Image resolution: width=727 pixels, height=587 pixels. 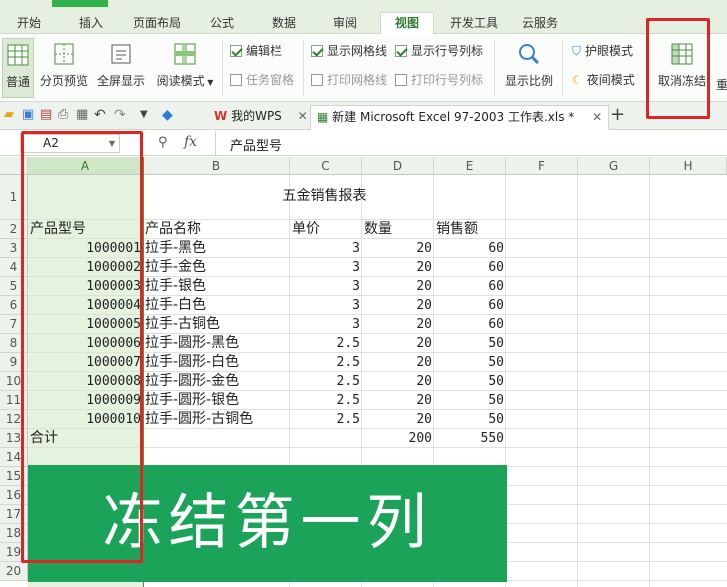 What do you see at coordinates (216, 227) in the screenshot?
I see `header-cell: 产品名称` at bounding box center [216, 227].